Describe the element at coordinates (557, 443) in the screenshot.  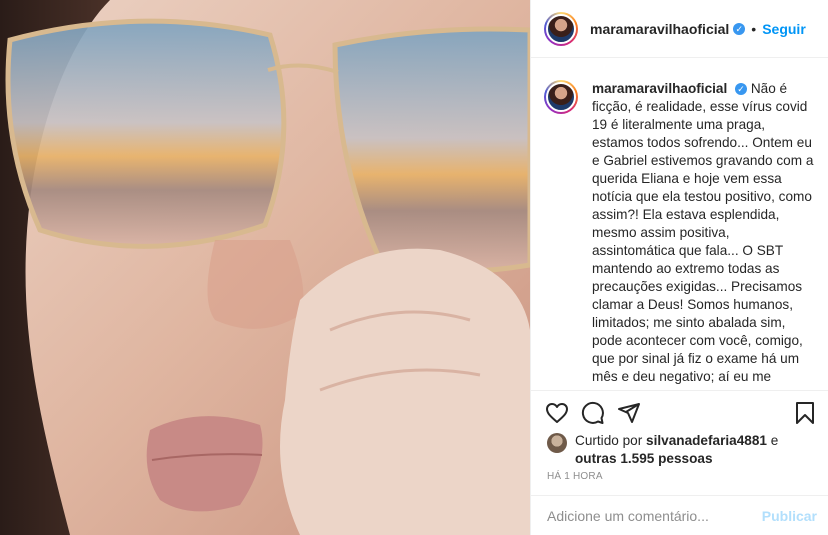
I see `liker-avatar` at that location.